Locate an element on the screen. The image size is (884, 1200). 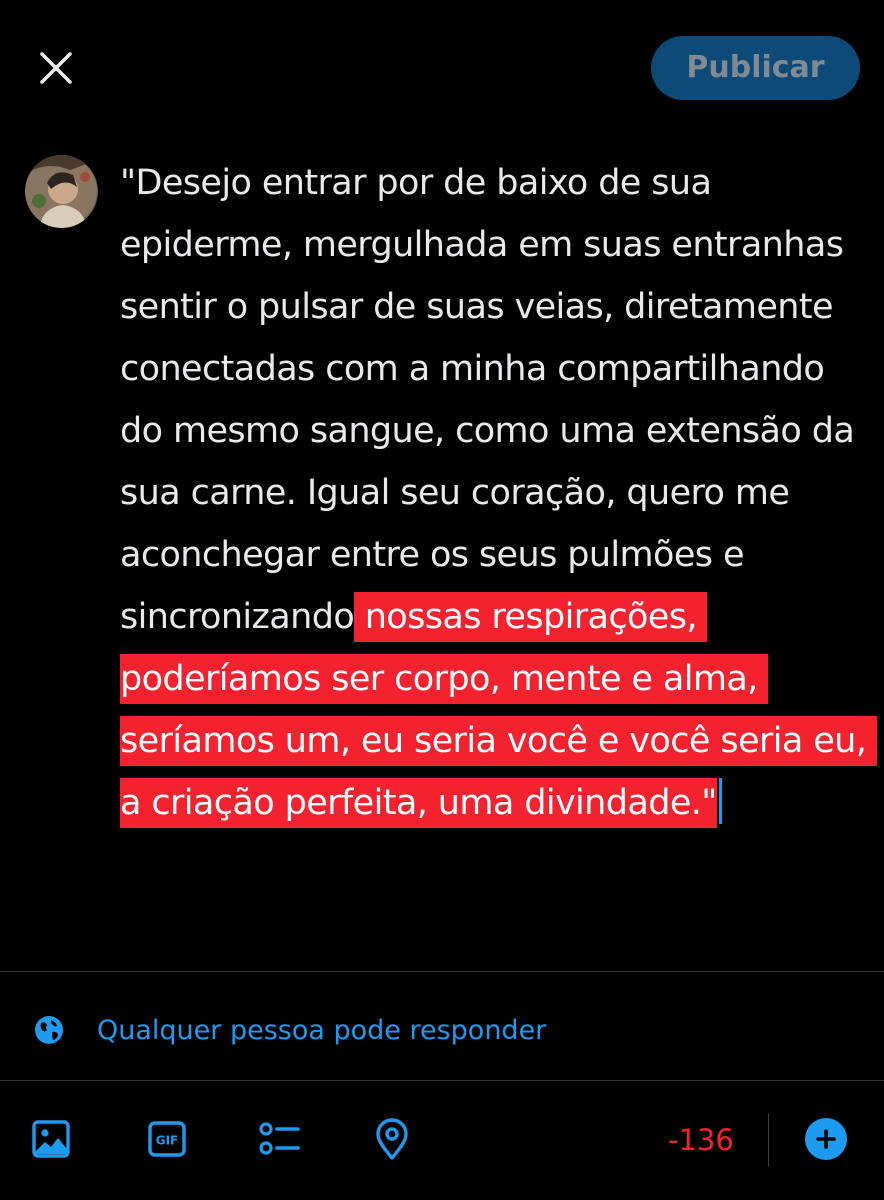
reply-setting-label: Qualquer pessoa pode responder is located at coordinates (322, 1030).